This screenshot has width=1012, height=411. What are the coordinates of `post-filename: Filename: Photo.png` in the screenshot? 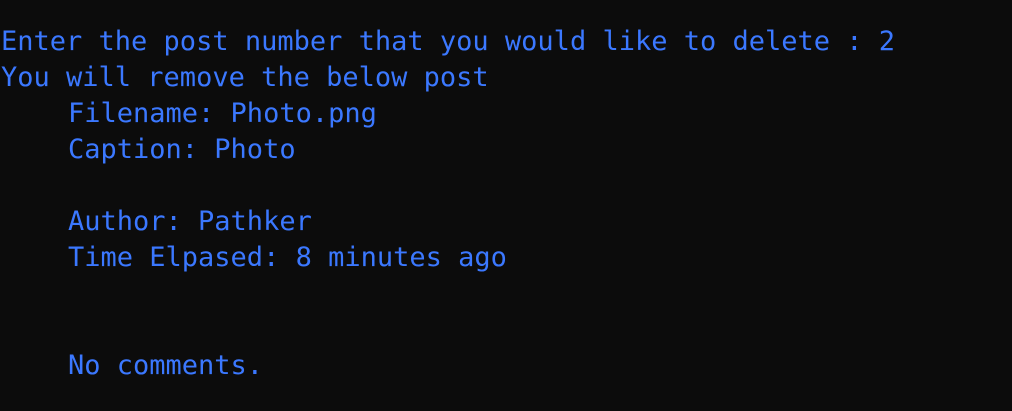 It's located at (222, 113).